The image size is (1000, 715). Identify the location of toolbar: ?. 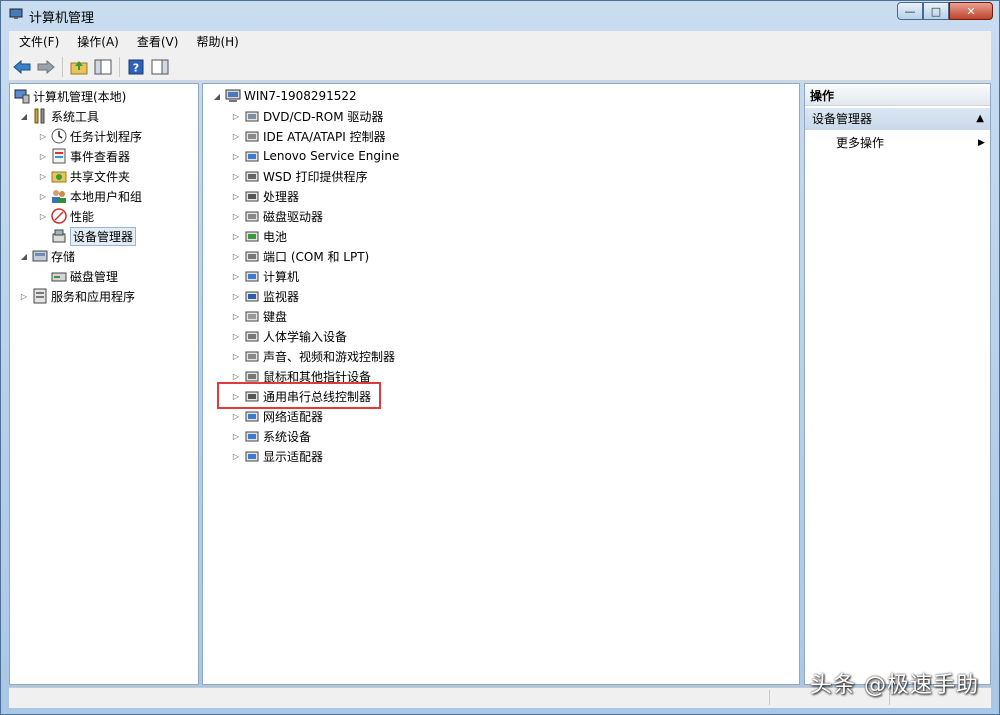
(500, 67).